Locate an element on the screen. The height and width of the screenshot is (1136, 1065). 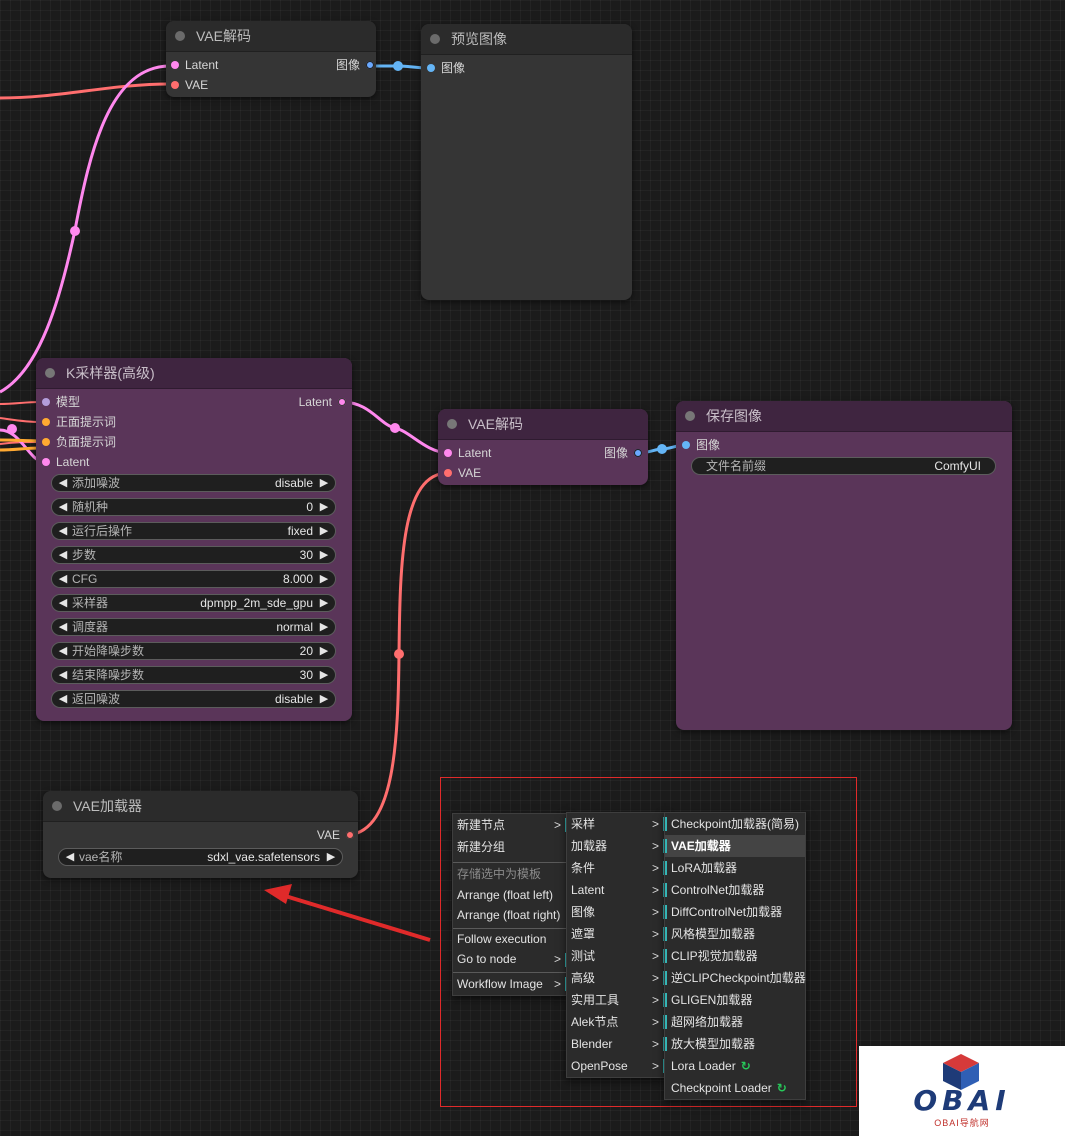
widget-seed: ◀ 随机种 0 ▶ is located at coordinates (193, 507).